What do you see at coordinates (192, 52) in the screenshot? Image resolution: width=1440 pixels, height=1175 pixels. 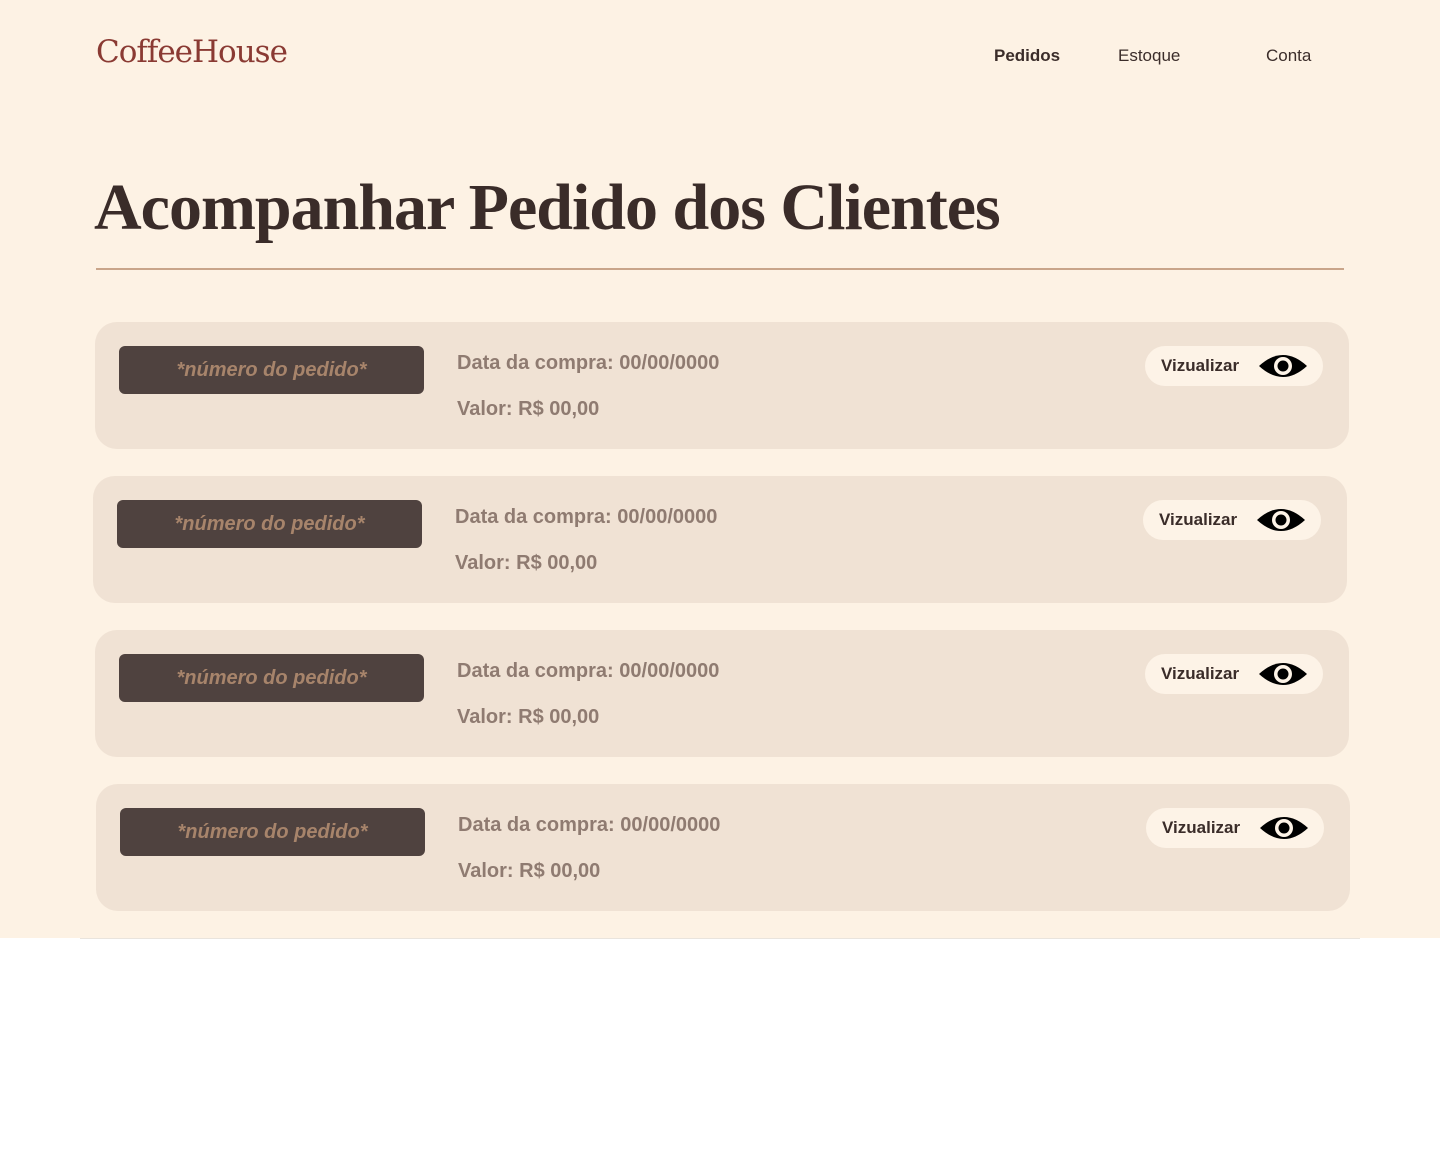 I see `logo: CoffeeHouse` at bounding box center [192, 52].